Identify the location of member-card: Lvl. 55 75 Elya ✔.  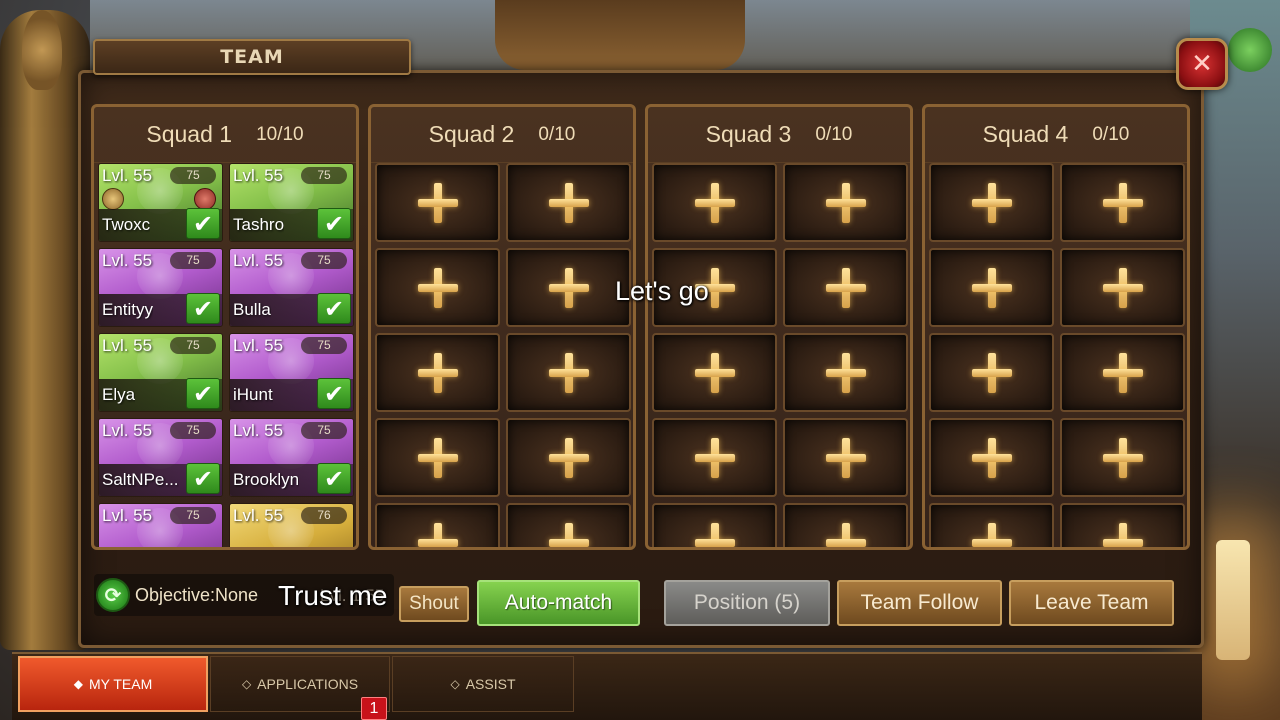
(160, 372).